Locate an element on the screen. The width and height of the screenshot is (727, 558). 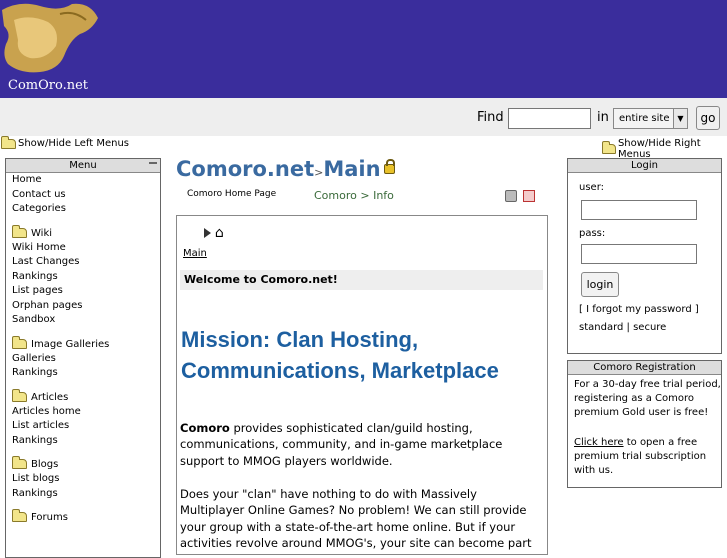
user-label: user: is located at coordinates (592, 187).